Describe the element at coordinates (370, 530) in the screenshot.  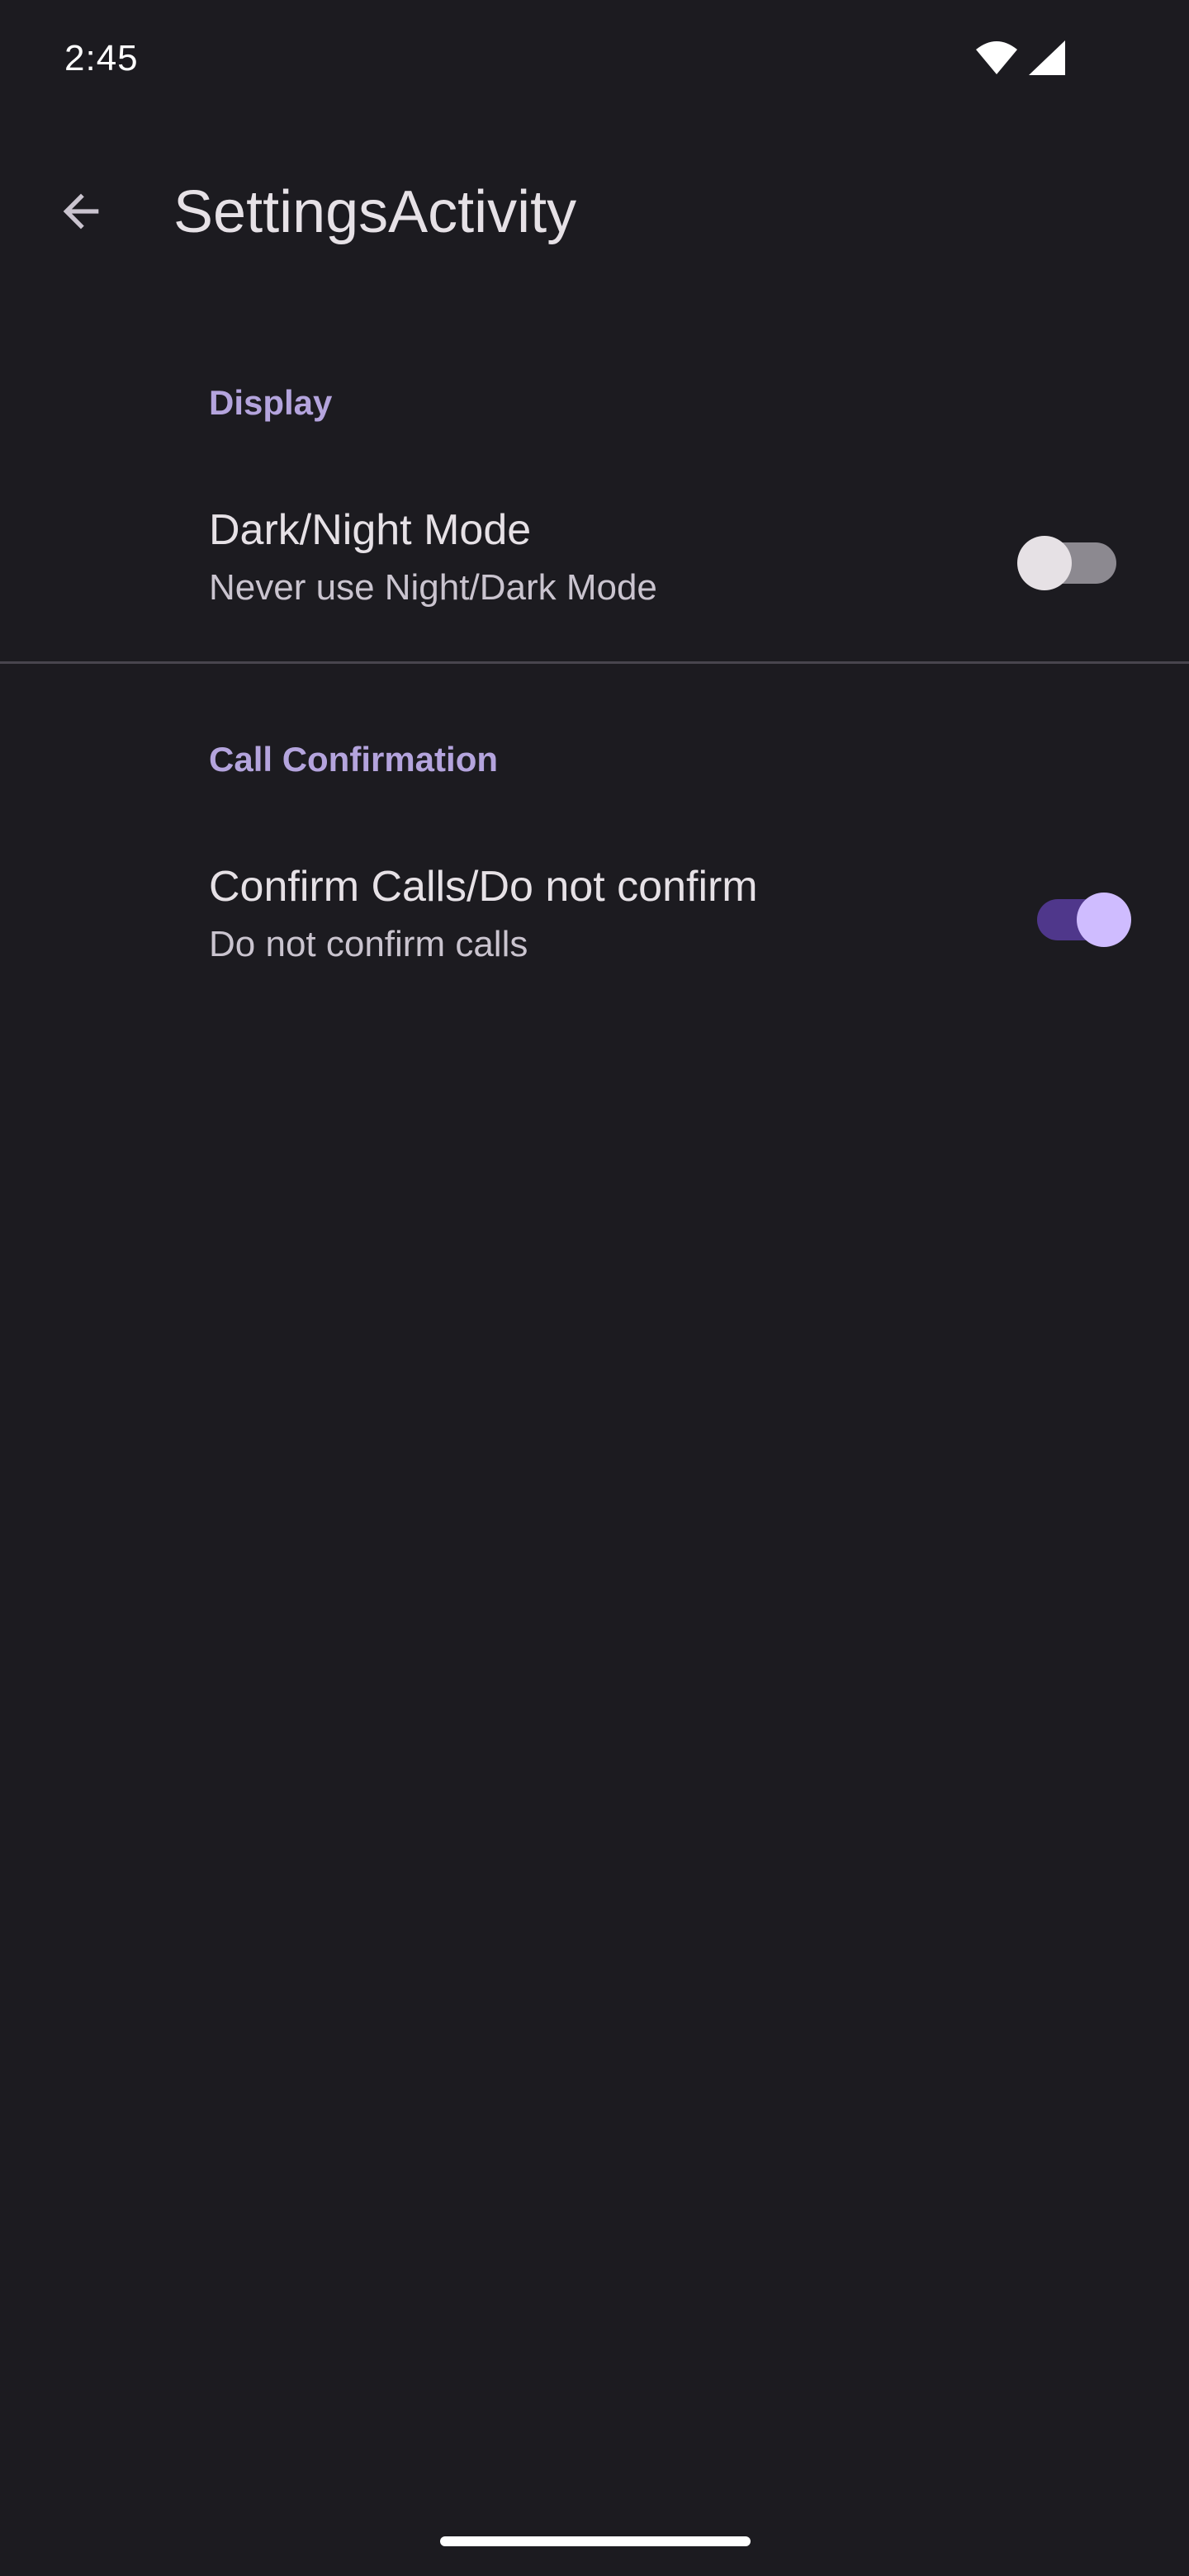
I see `preference-title: Dark/Night Mode` at that location.